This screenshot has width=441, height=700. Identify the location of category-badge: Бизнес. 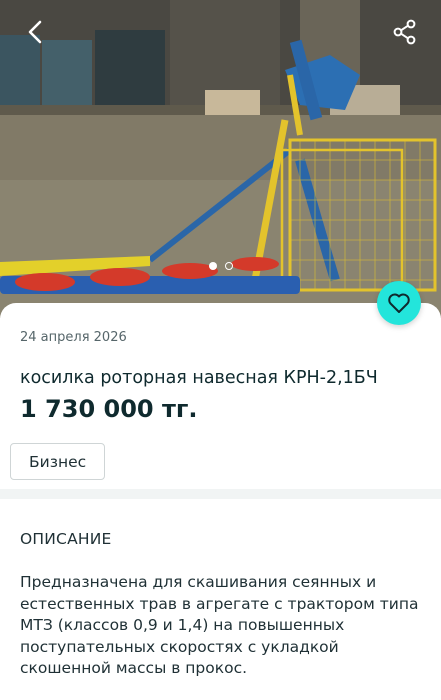
(58, 461).